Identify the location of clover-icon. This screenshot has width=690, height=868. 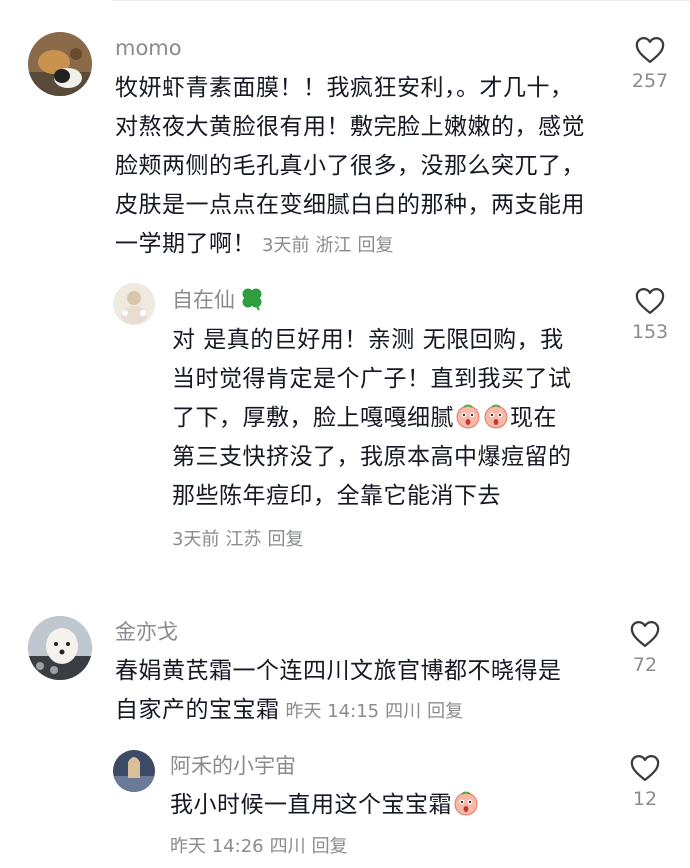
(252, 299).